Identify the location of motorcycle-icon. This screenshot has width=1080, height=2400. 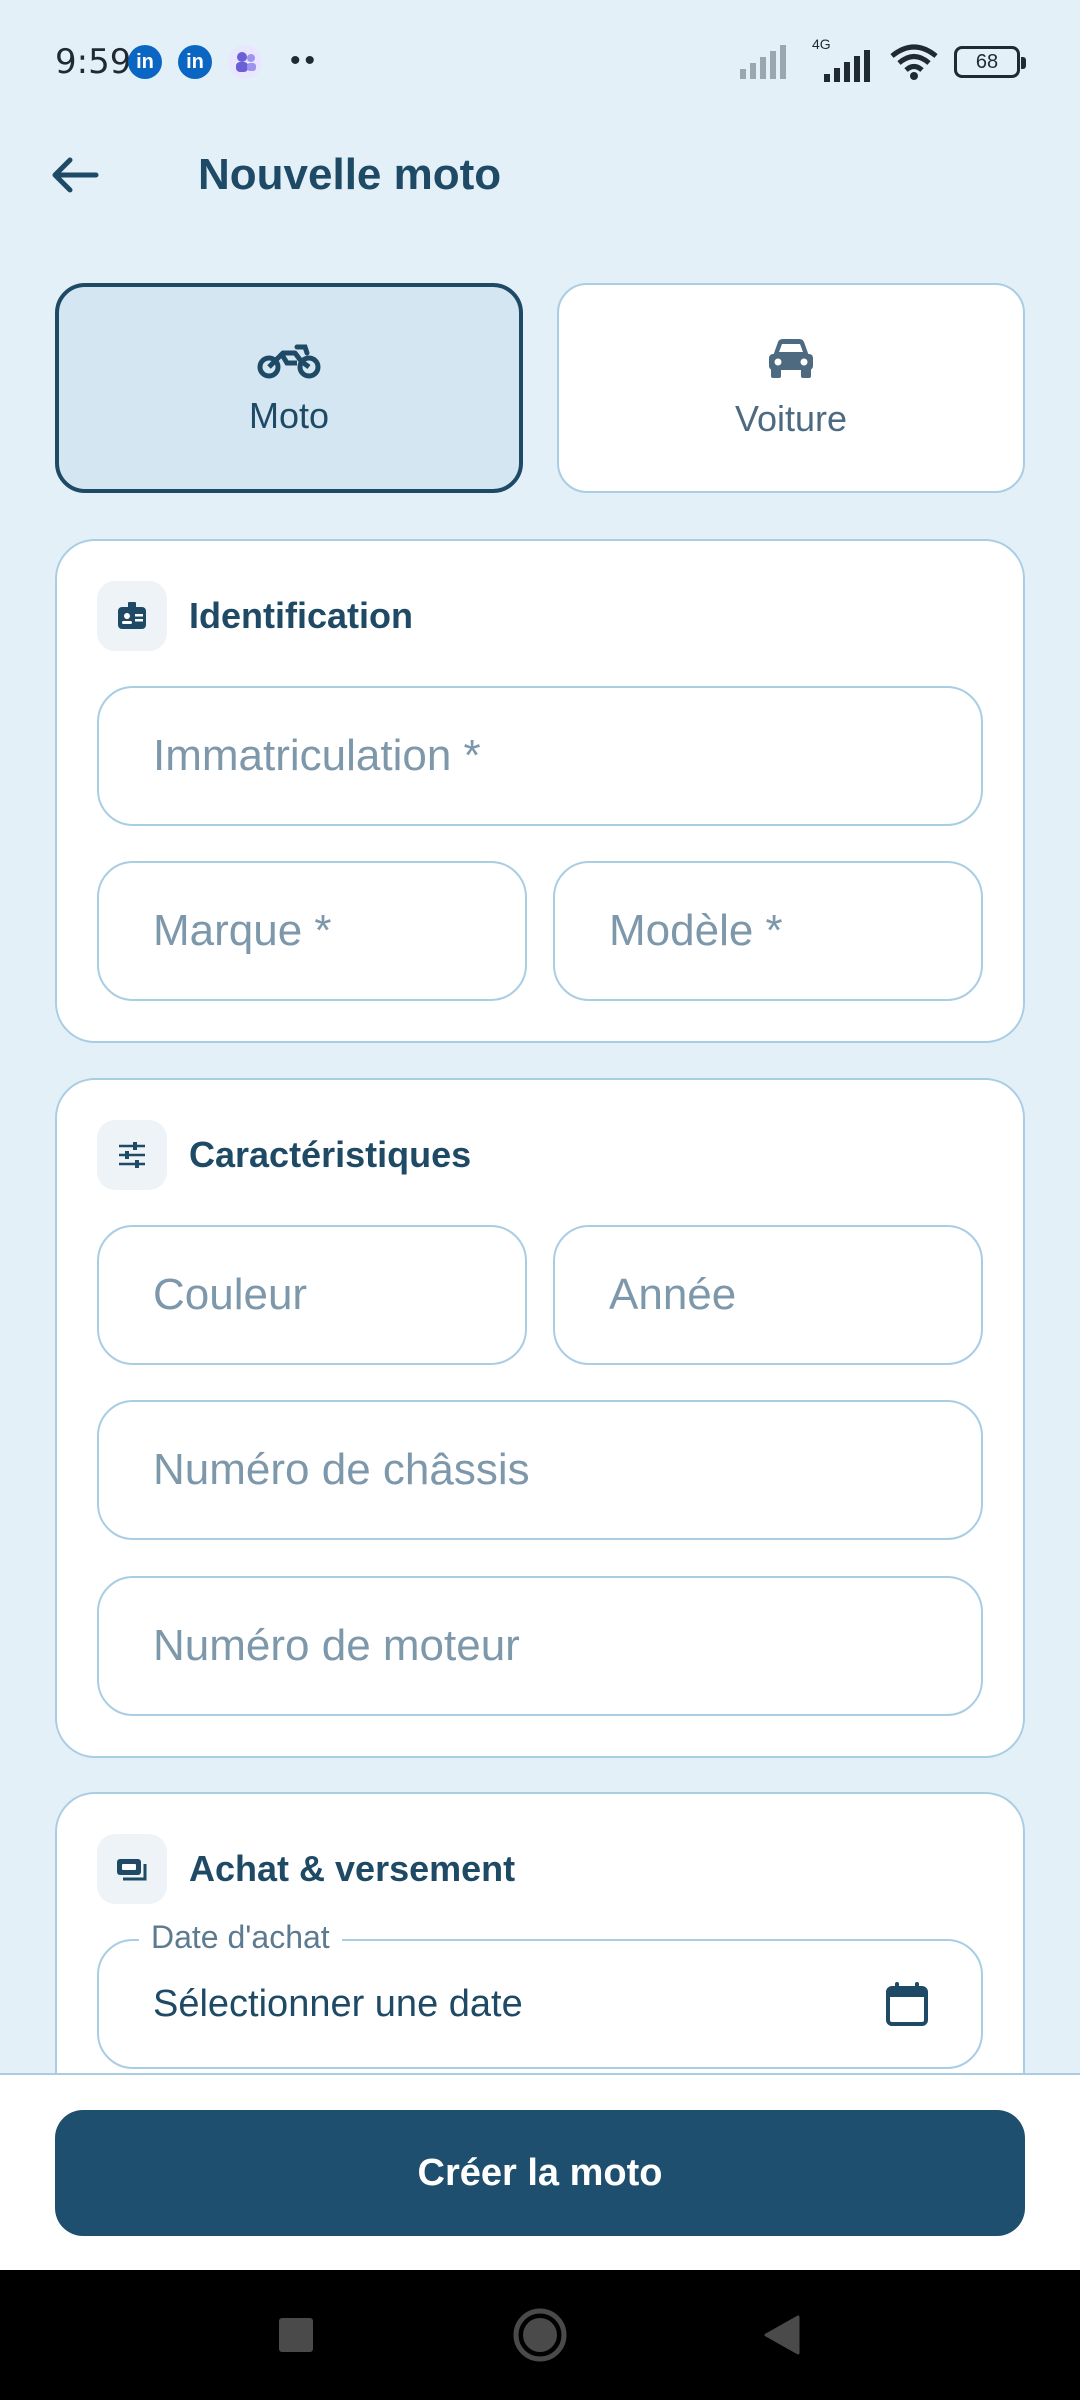
(289, 361).